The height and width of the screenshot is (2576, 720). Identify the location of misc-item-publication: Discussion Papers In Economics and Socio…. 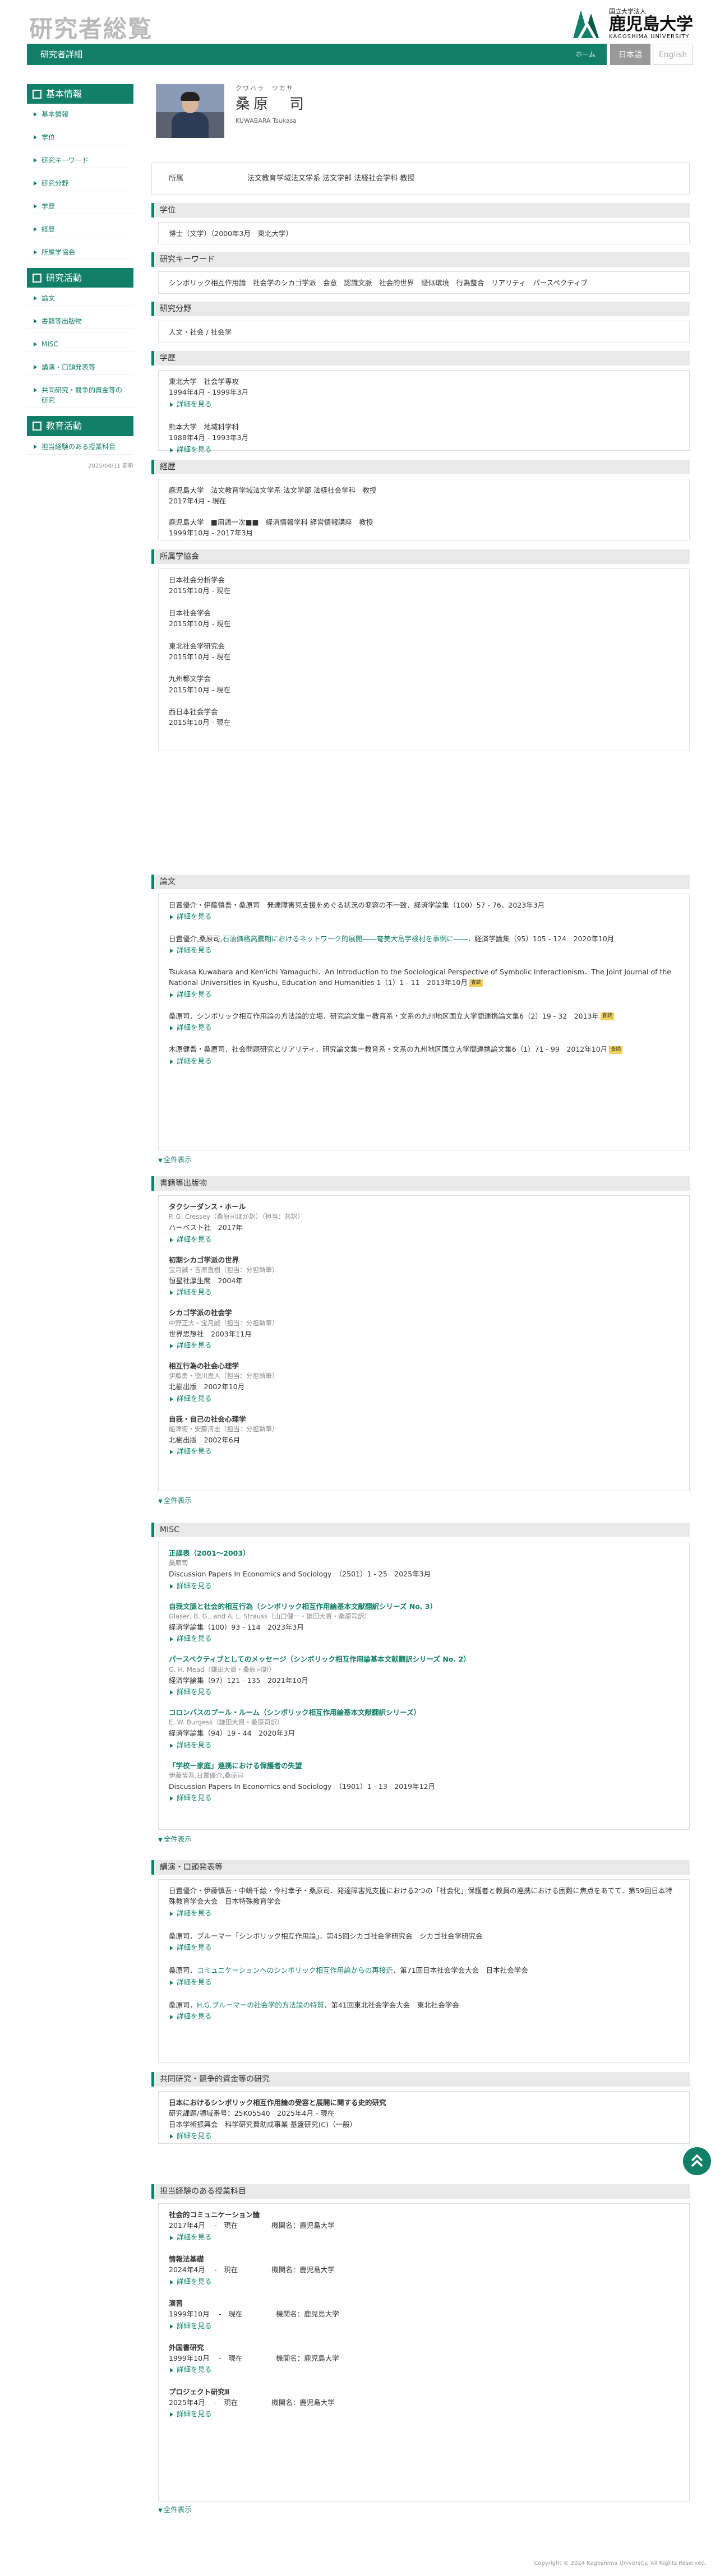
(302, 1786).